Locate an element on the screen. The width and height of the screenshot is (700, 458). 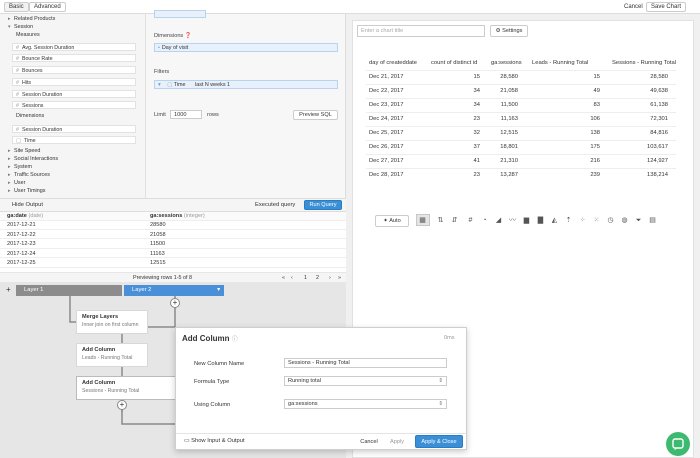
column-type: (integer) is located at coordinates (194, 216).